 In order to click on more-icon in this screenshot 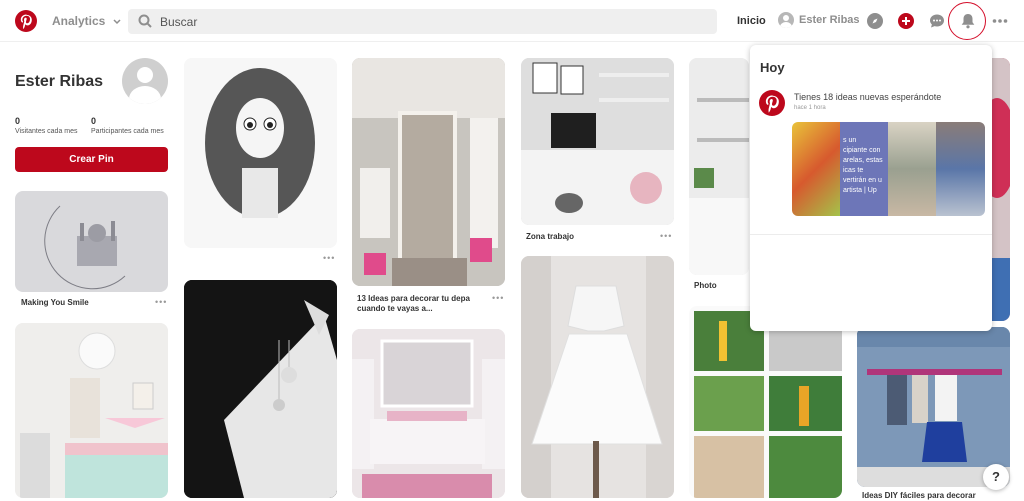, I will do `click(1000, 21)`.